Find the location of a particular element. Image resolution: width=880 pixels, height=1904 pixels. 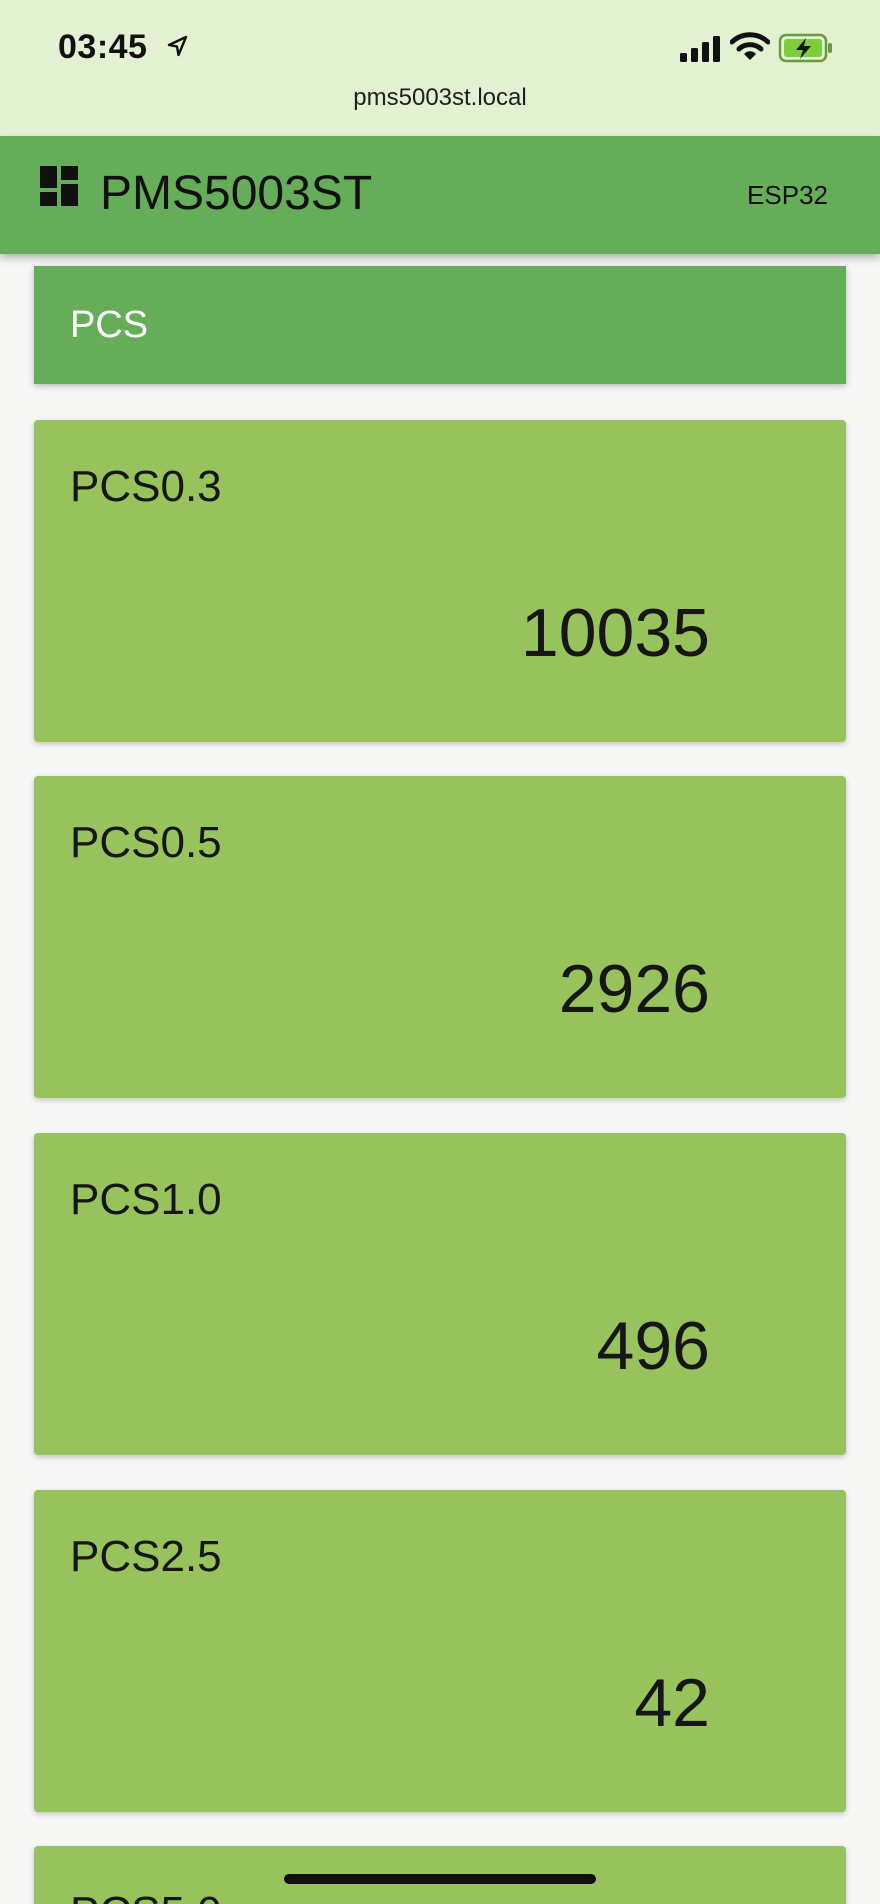

card-label: PCS0.5 is located at coordinates (146, 842).